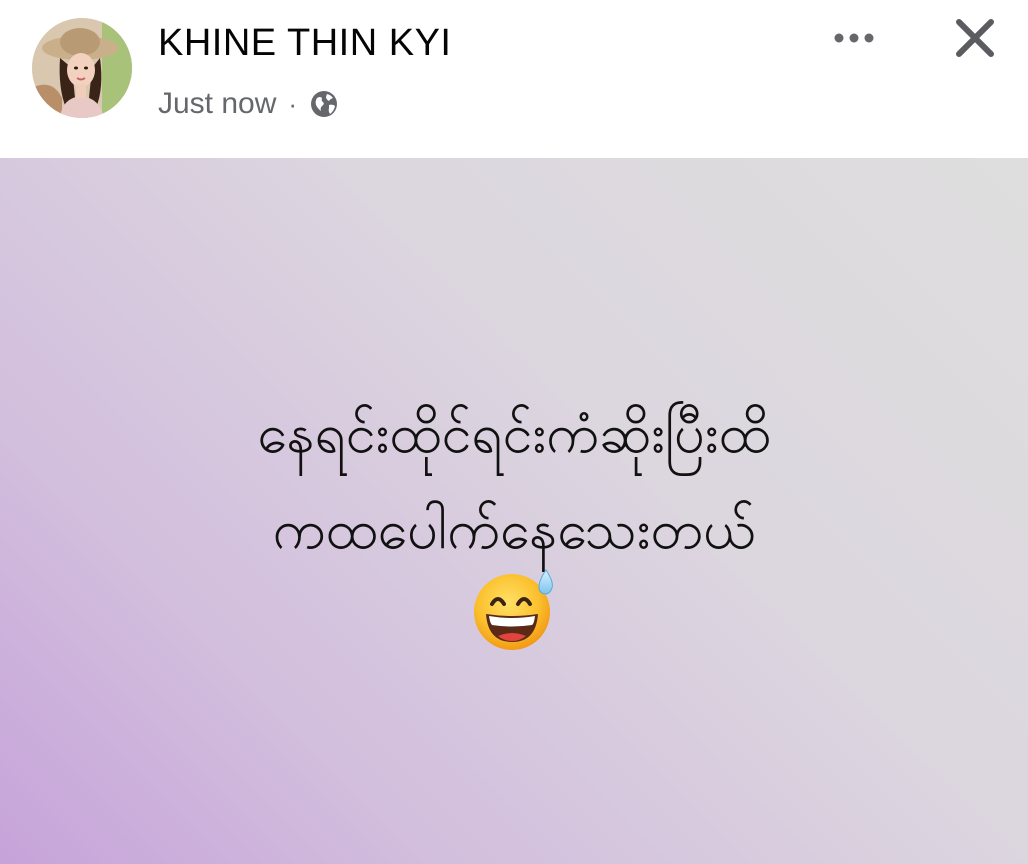 The width and height of the screenshot is (1028, 864). I want to click on post-text-line-1: နေရင်းထိုင်ရင်းကံဆိုးပြီးထိ, so click(514, 433).